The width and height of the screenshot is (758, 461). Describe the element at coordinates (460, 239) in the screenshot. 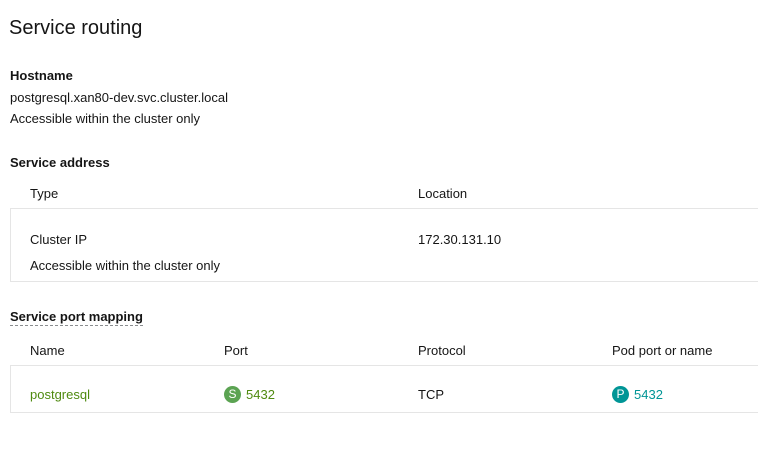

I see `cluster-ip-location: 172.30.131.10` at that location.